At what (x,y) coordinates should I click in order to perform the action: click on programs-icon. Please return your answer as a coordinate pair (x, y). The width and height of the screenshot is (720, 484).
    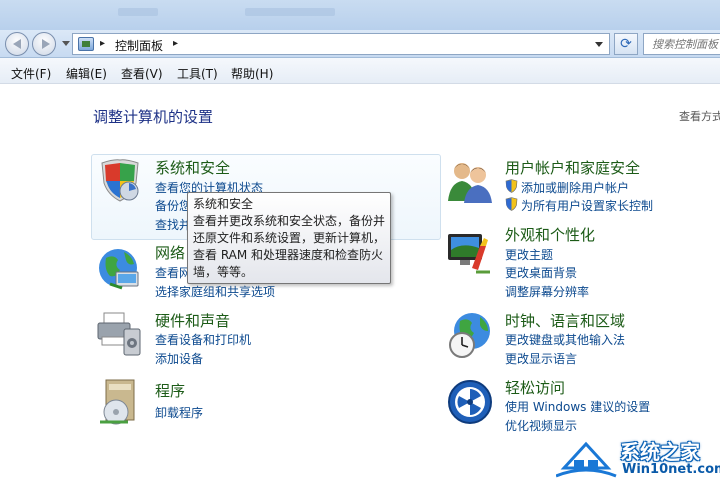
    Looking at the image, I should click on (120, 402).